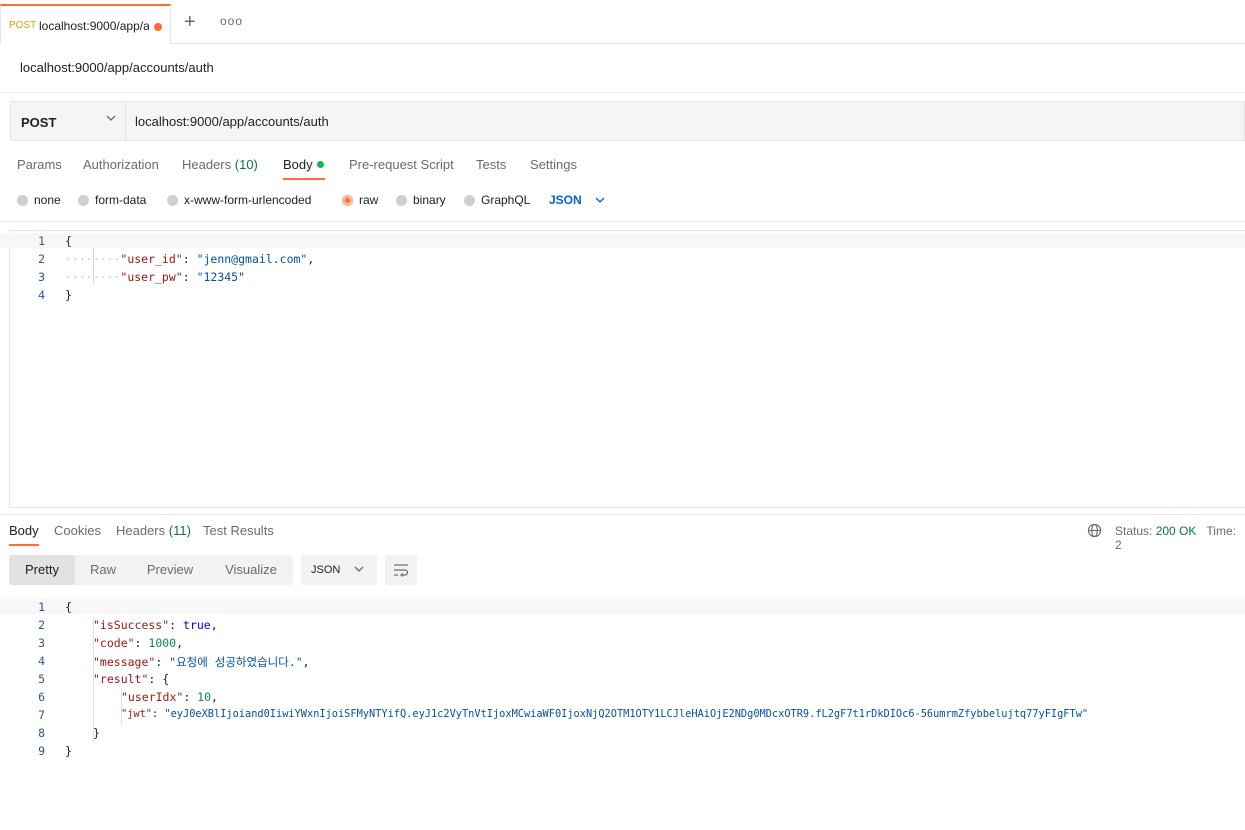 This screenshot has width=1245, height=830. What do you see at coordinates (553, 164) in the screenshot?
I see `tab-settings: Settings` at bounding box center [553, 164].